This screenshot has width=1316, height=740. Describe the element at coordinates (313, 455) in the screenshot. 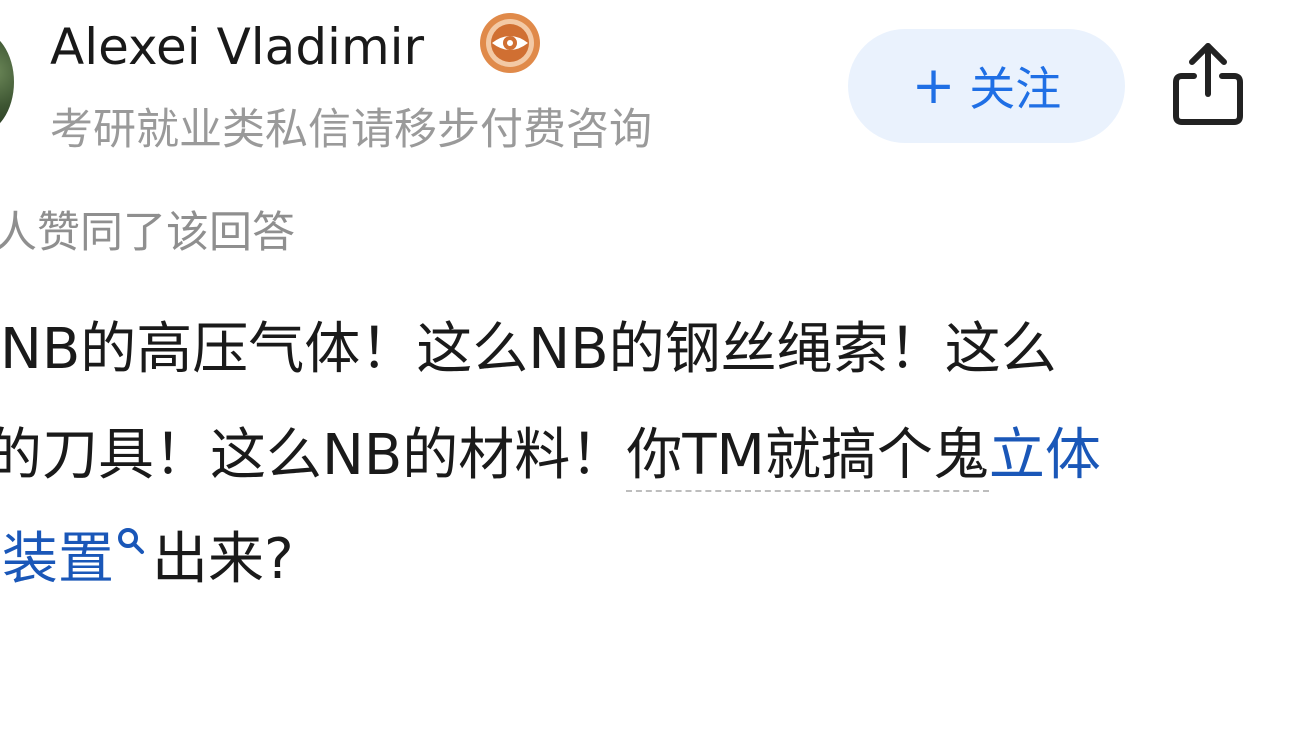

I see `answer-text: 的刀具！这么NB的材料！` at that location.